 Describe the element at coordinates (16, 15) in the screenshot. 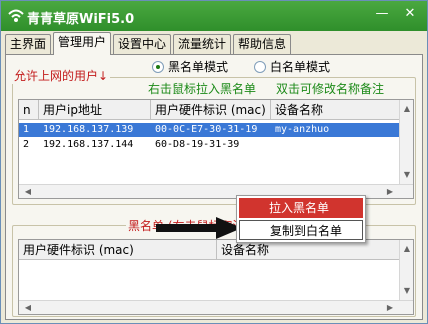

I see `wifi-icon` at that location.